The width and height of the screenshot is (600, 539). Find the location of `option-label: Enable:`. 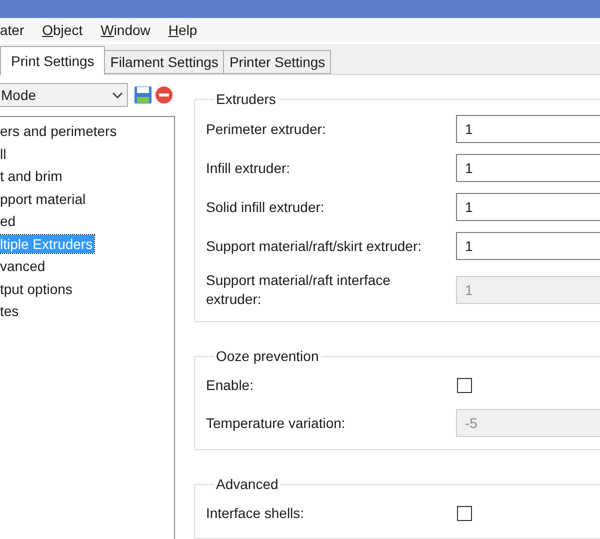

option-label: Enable: is located at coordinates (230, 385).